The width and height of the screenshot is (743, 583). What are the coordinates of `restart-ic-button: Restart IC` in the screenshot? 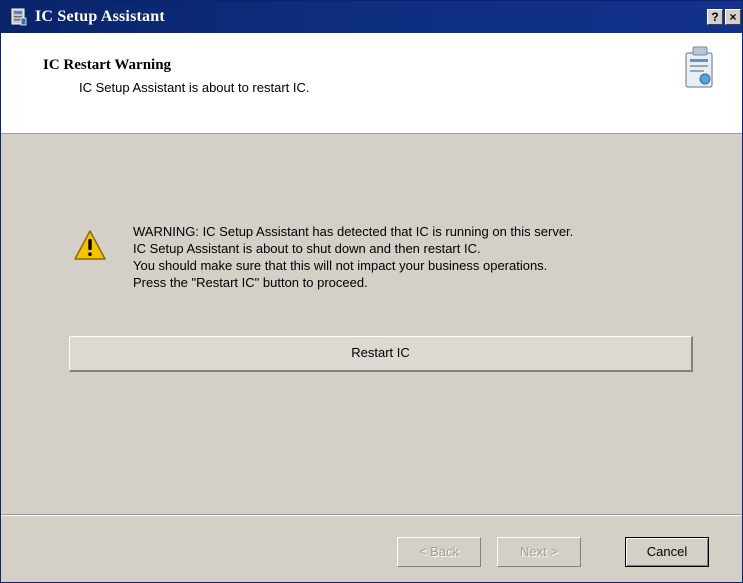 It's located at (381, 354).